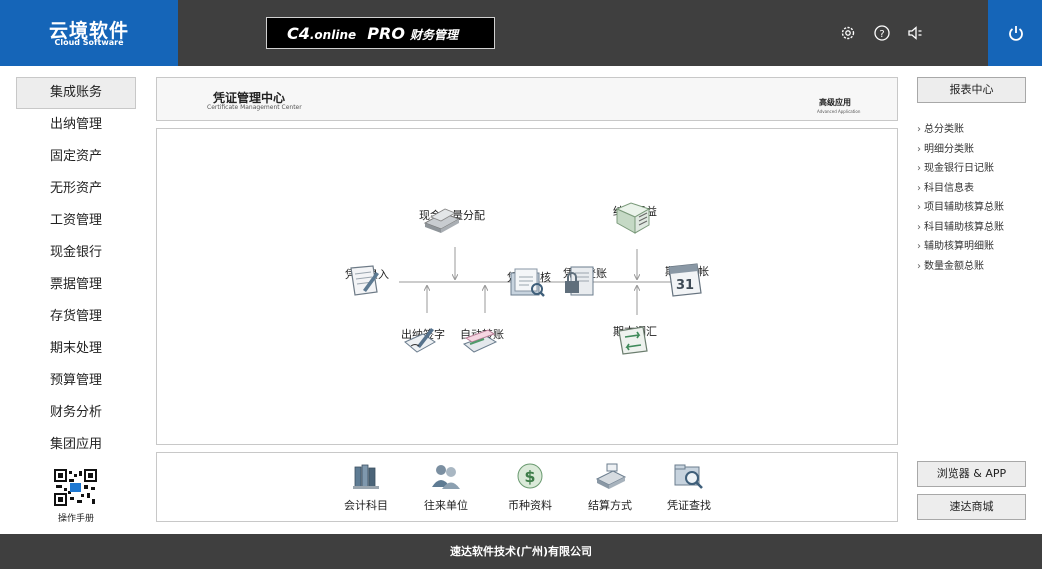 Image resolution: width=1042 pixels, height=570 pixels. What do you see at coordinates (579, 281) in the screenshot?
I see `post-lock-icon` at bounding box center [579, 281].